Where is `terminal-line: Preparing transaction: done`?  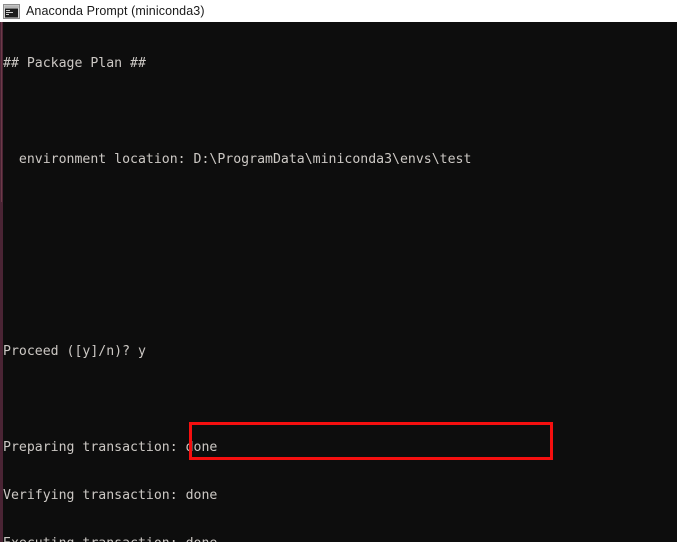 terminal-line: Preparing transaction: done is located at coordinates (110, 447).